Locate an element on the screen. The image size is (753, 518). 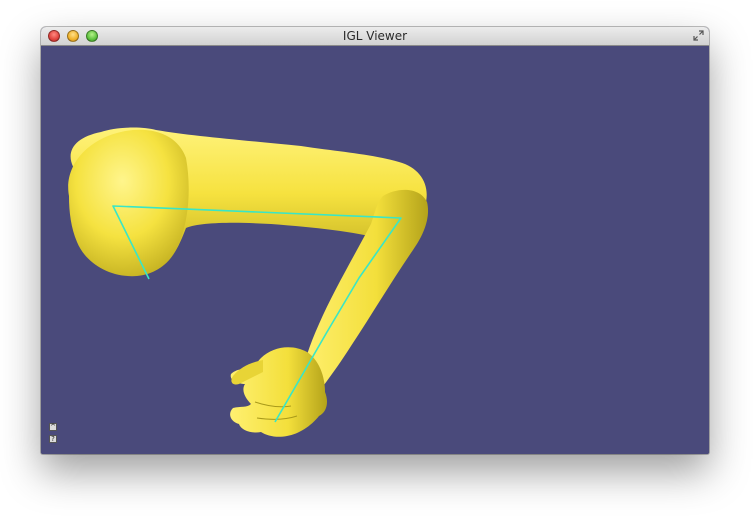
fullscreen-icon is located at coordinates (698, 35).